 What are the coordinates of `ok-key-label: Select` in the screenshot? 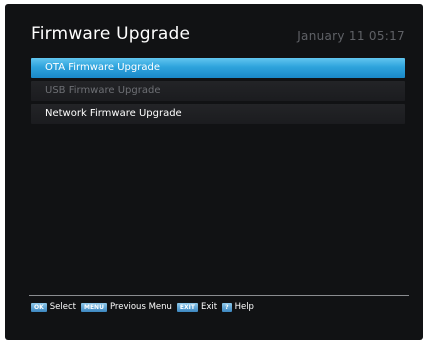 It's located at (62, 307).